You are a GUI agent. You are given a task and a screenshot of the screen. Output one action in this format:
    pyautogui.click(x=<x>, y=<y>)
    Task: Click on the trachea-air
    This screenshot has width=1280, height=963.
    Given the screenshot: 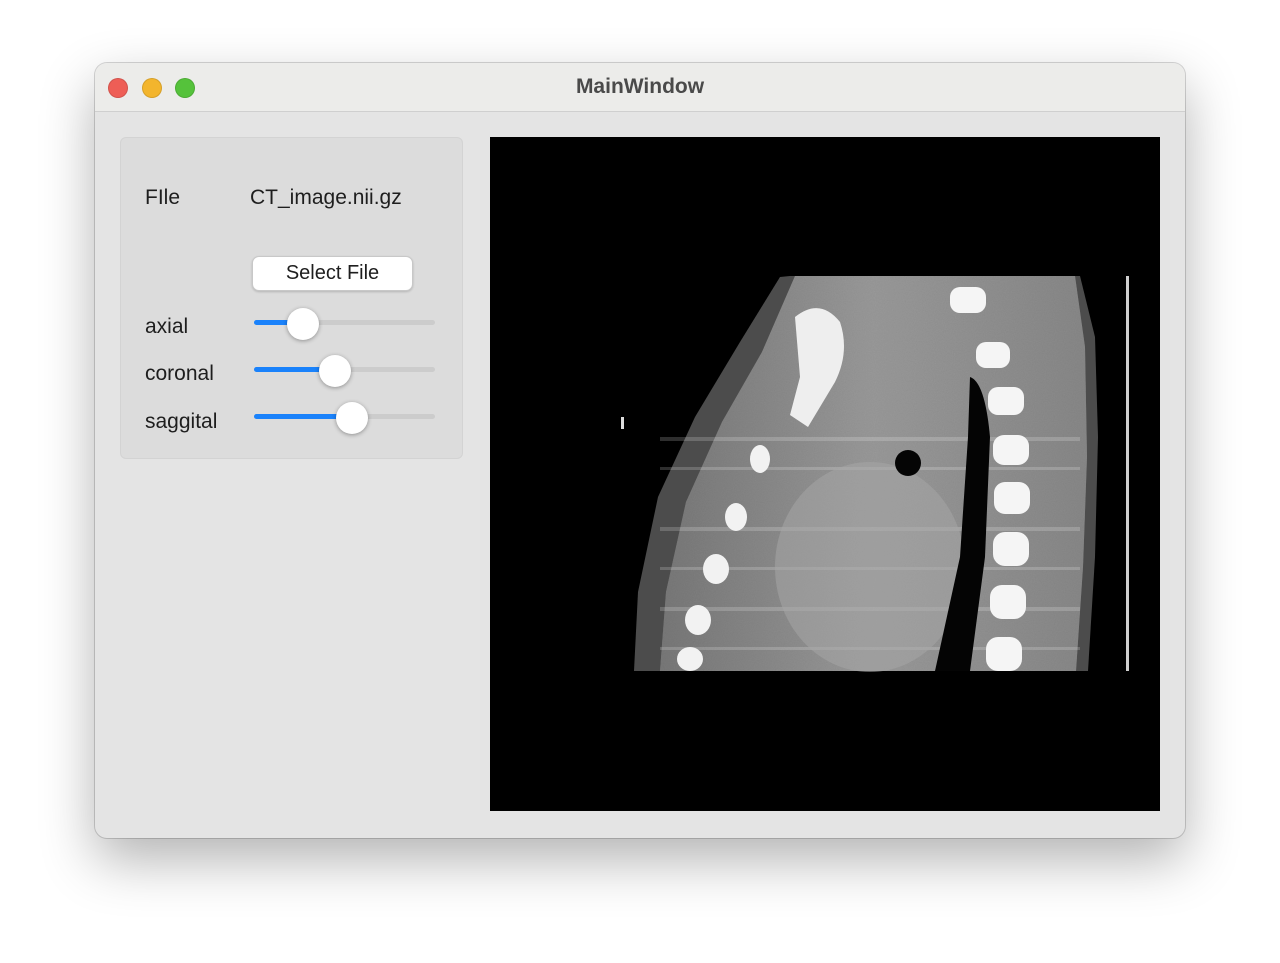 What is the action you would take?
    pyautogui.click(x=908, y=463)
    